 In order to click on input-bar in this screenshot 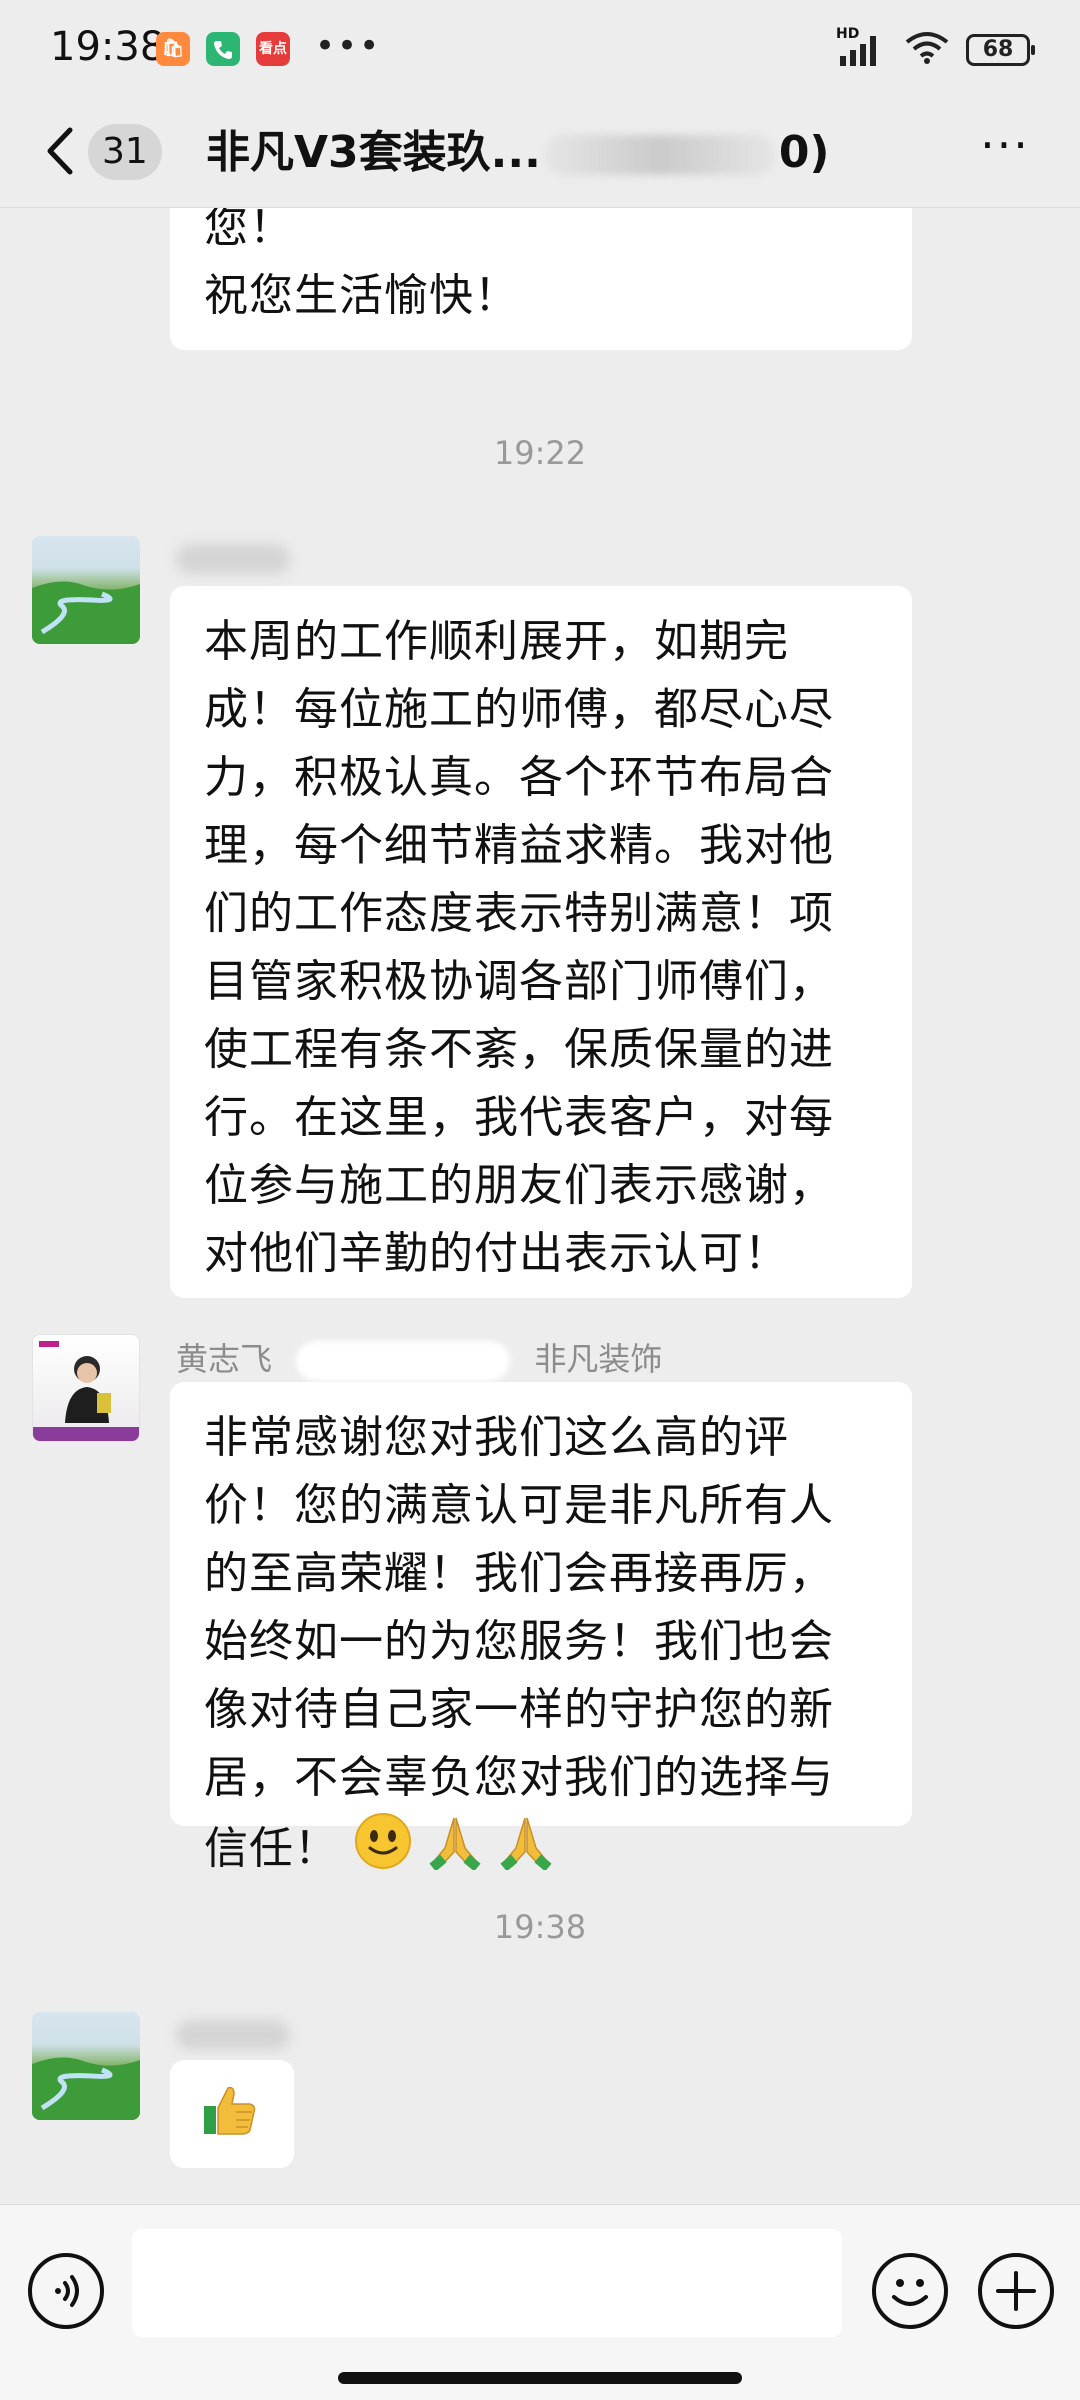, I will do `click(540, 2302)`.